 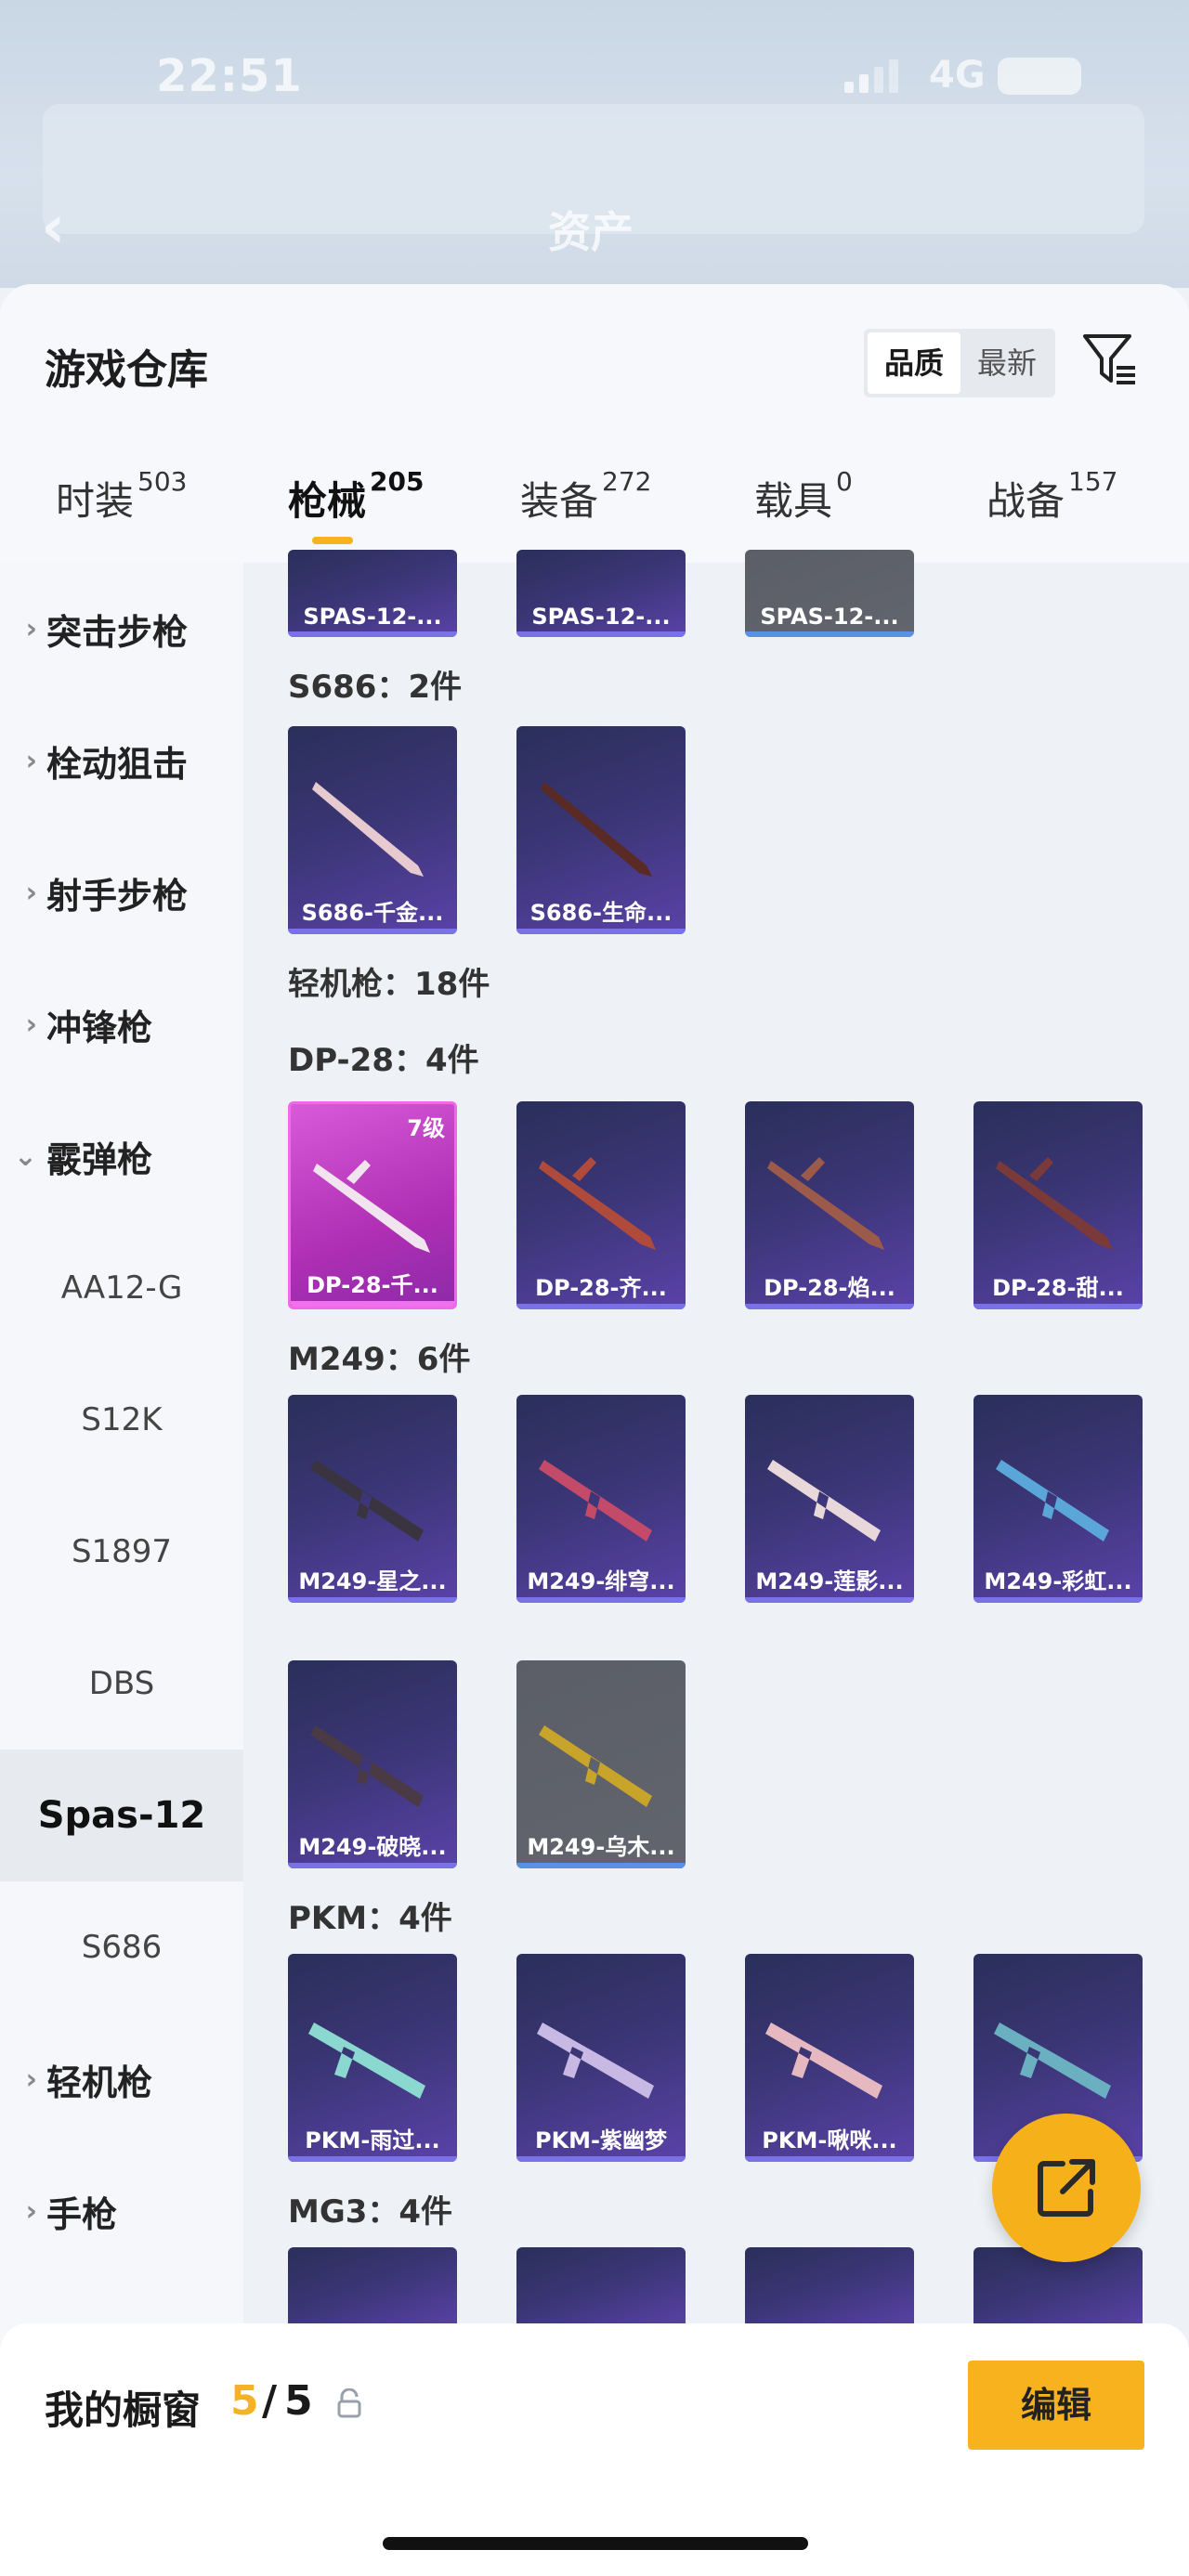 What do you see at coordinates (122, 1815) in the screenshot?
I see `sidebar-item-spas12: Spas-12` at bounding box center [122, 1815].